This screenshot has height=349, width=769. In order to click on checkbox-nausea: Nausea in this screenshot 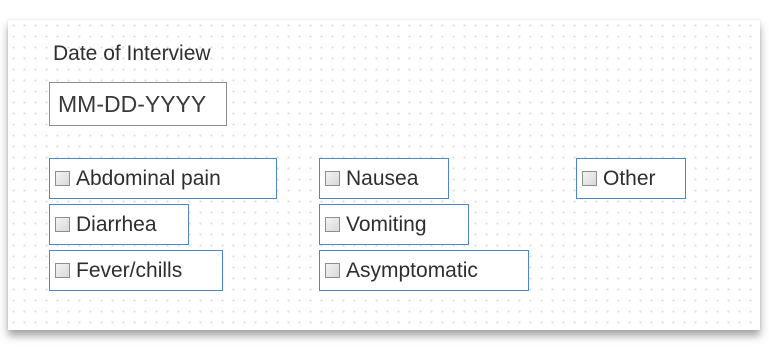, I will do `click(384, 178)`.